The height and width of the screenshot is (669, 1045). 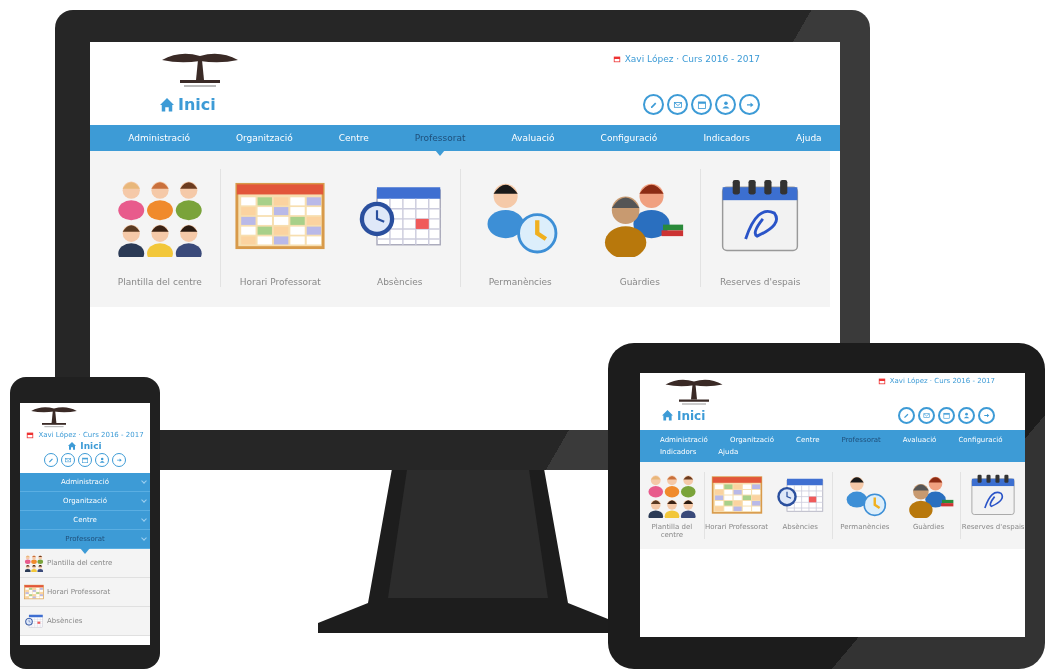 What do you see at coordinates (629, 138) in the screenshot?
I see `menu-item: Configuració` at bounding box center [629, 138].